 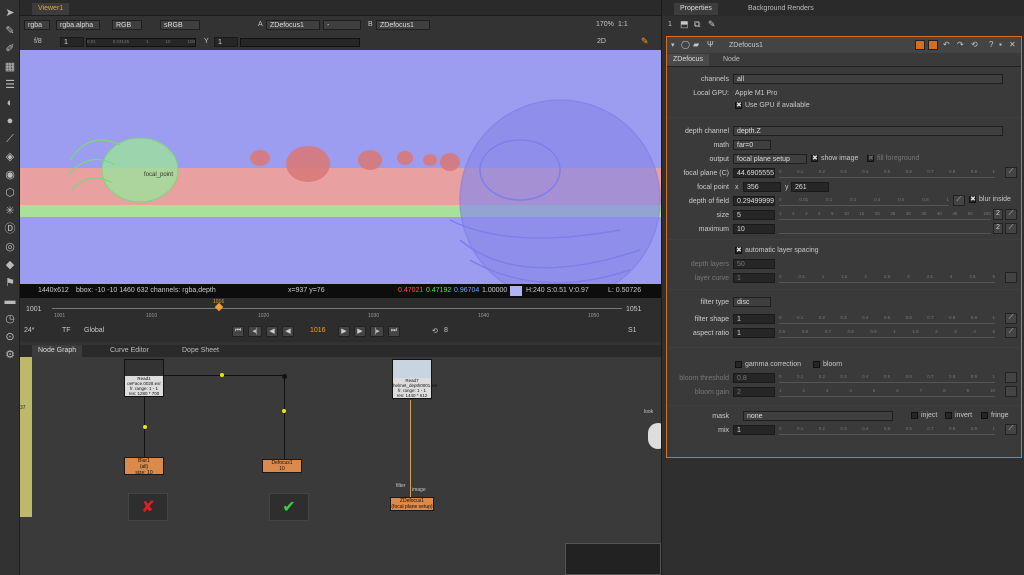 What do you see at coordinates (781, 9) in the screenshot?
I see `tab-background-renders: Background Renders` at bounding box center [781, 9].